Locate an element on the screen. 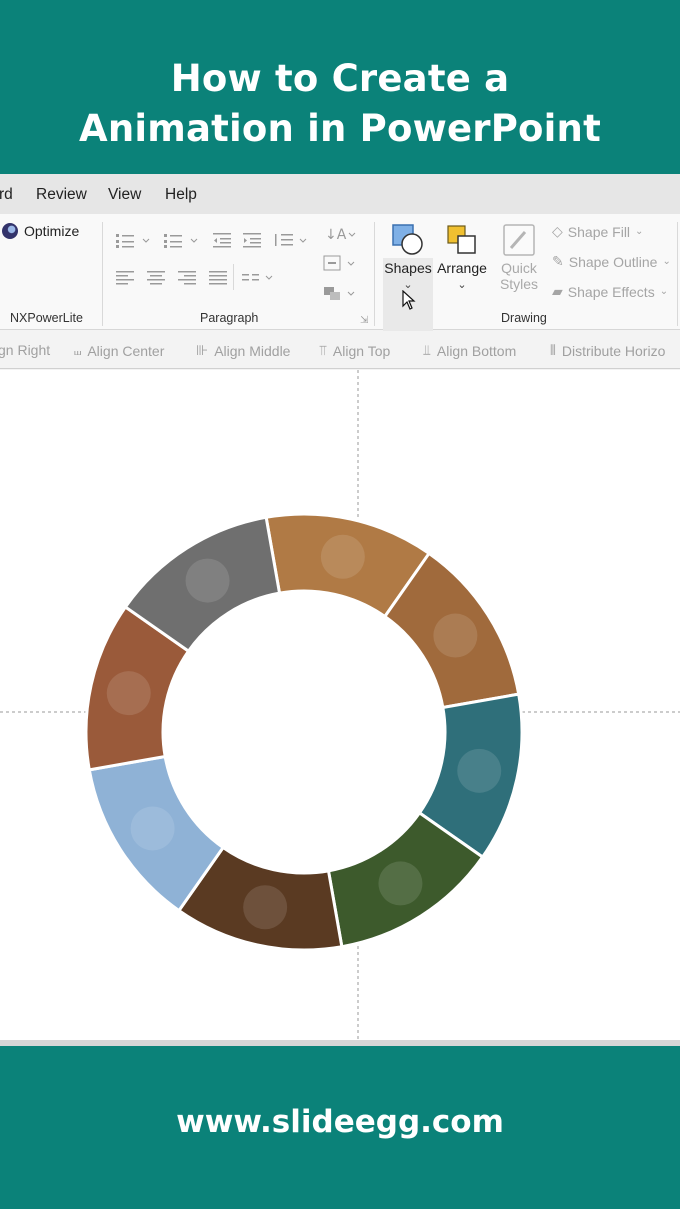 Image resolution: width=680 pixels, height=1209 pixels. align-top-button: ⫪ Align Top is located at coordinates (354, 350).